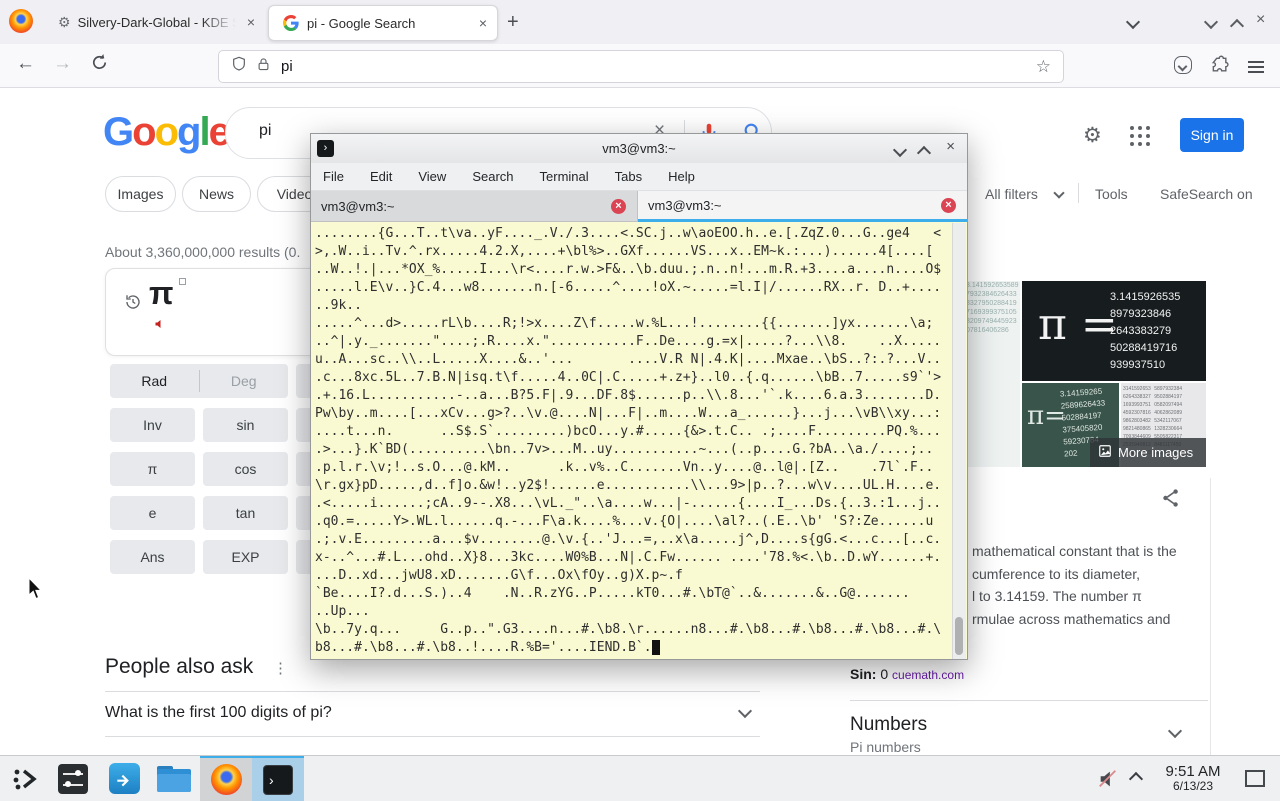 The width and height of the screenshot is (1280, 801). I want to click on tab-title: Silvery-Dark-Global - KDE S, so click(156, 22).